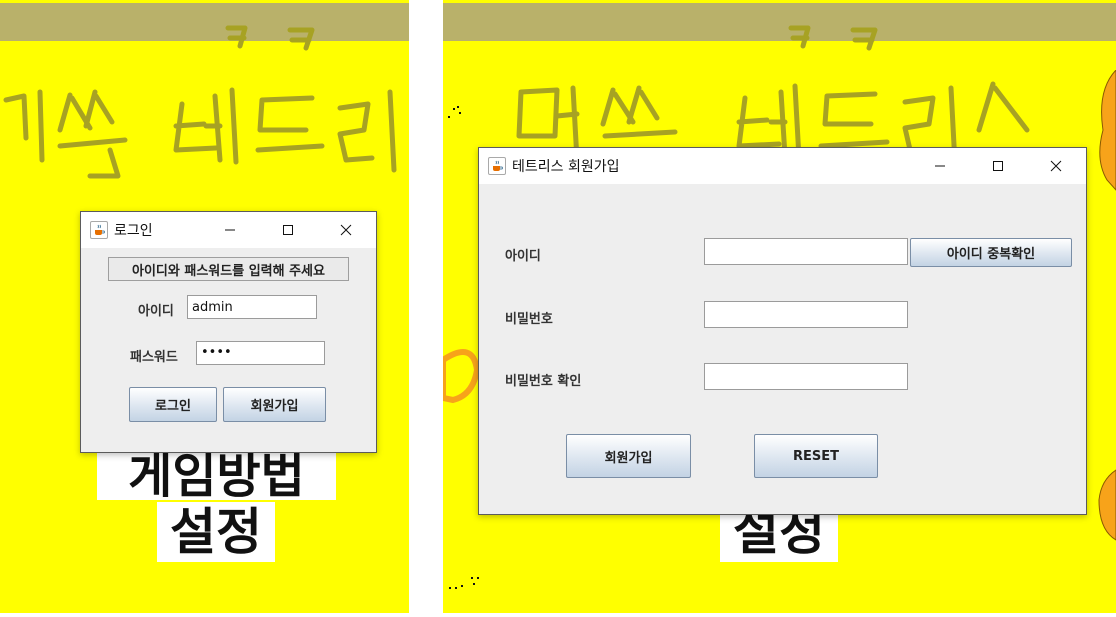 This screenshot has height=617, width=1116. Describe the element at coordinates (628, 456) in the screenshot. I see `signup-submit-button: 회원가입` at that location.